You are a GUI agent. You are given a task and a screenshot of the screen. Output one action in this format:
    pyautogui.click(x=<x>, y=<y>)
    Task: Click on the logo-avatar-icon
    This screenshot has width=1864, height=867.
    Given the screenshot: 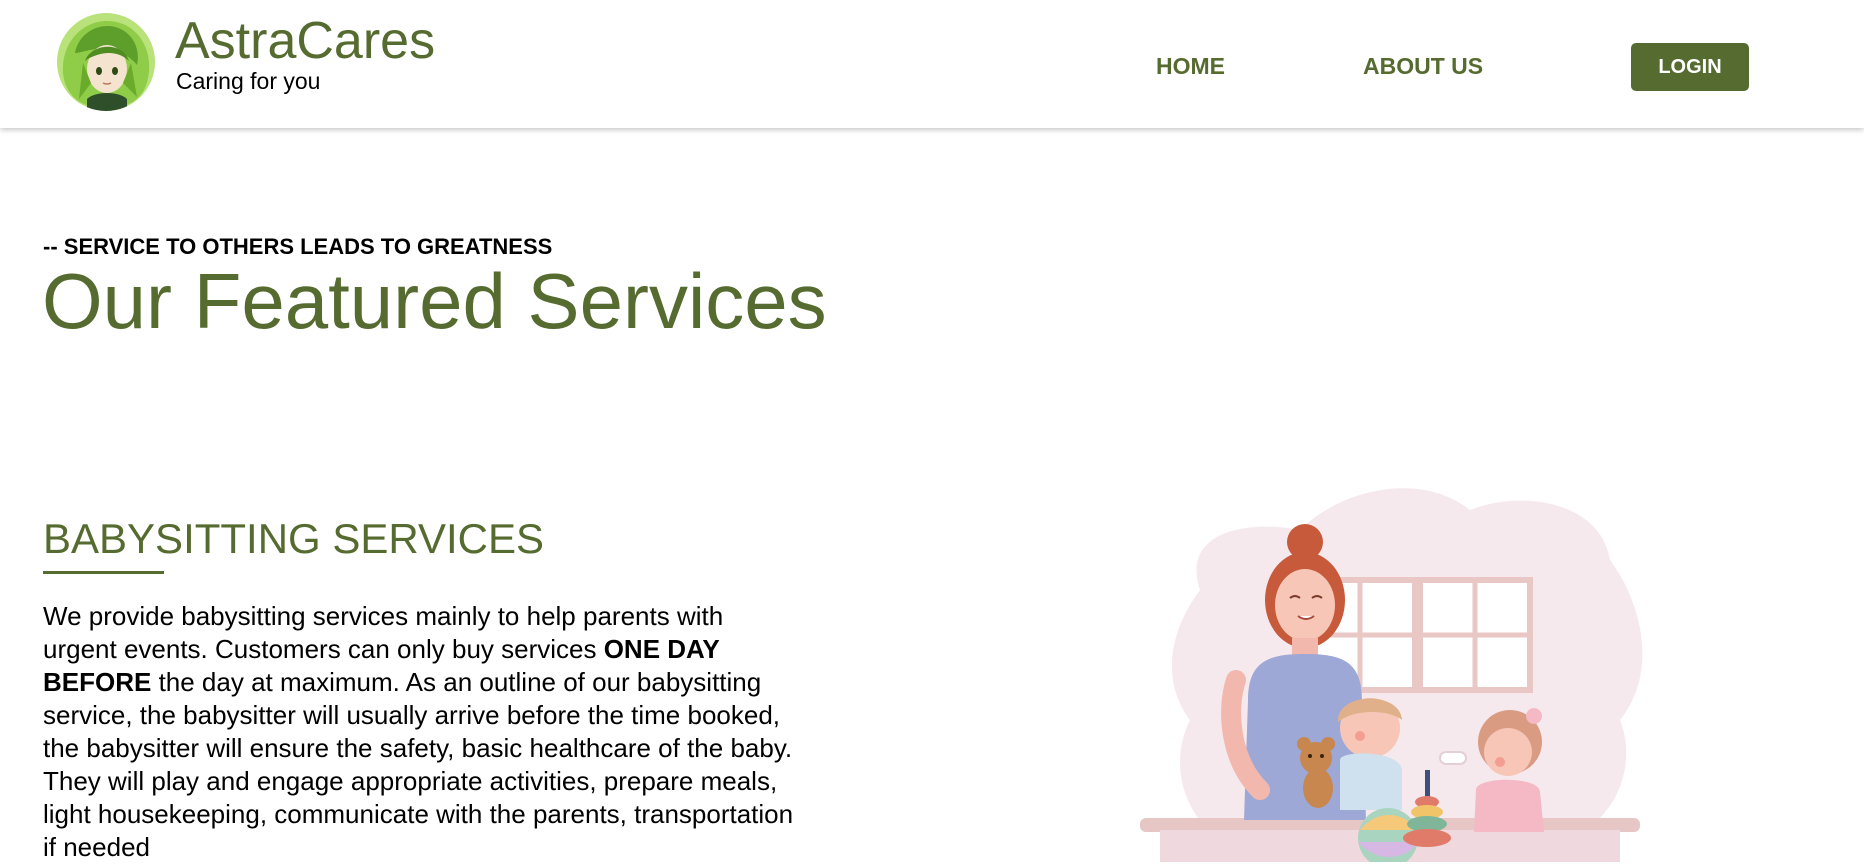 What is the action you would take?
    pyautogui.click(x=106, y=62)
    